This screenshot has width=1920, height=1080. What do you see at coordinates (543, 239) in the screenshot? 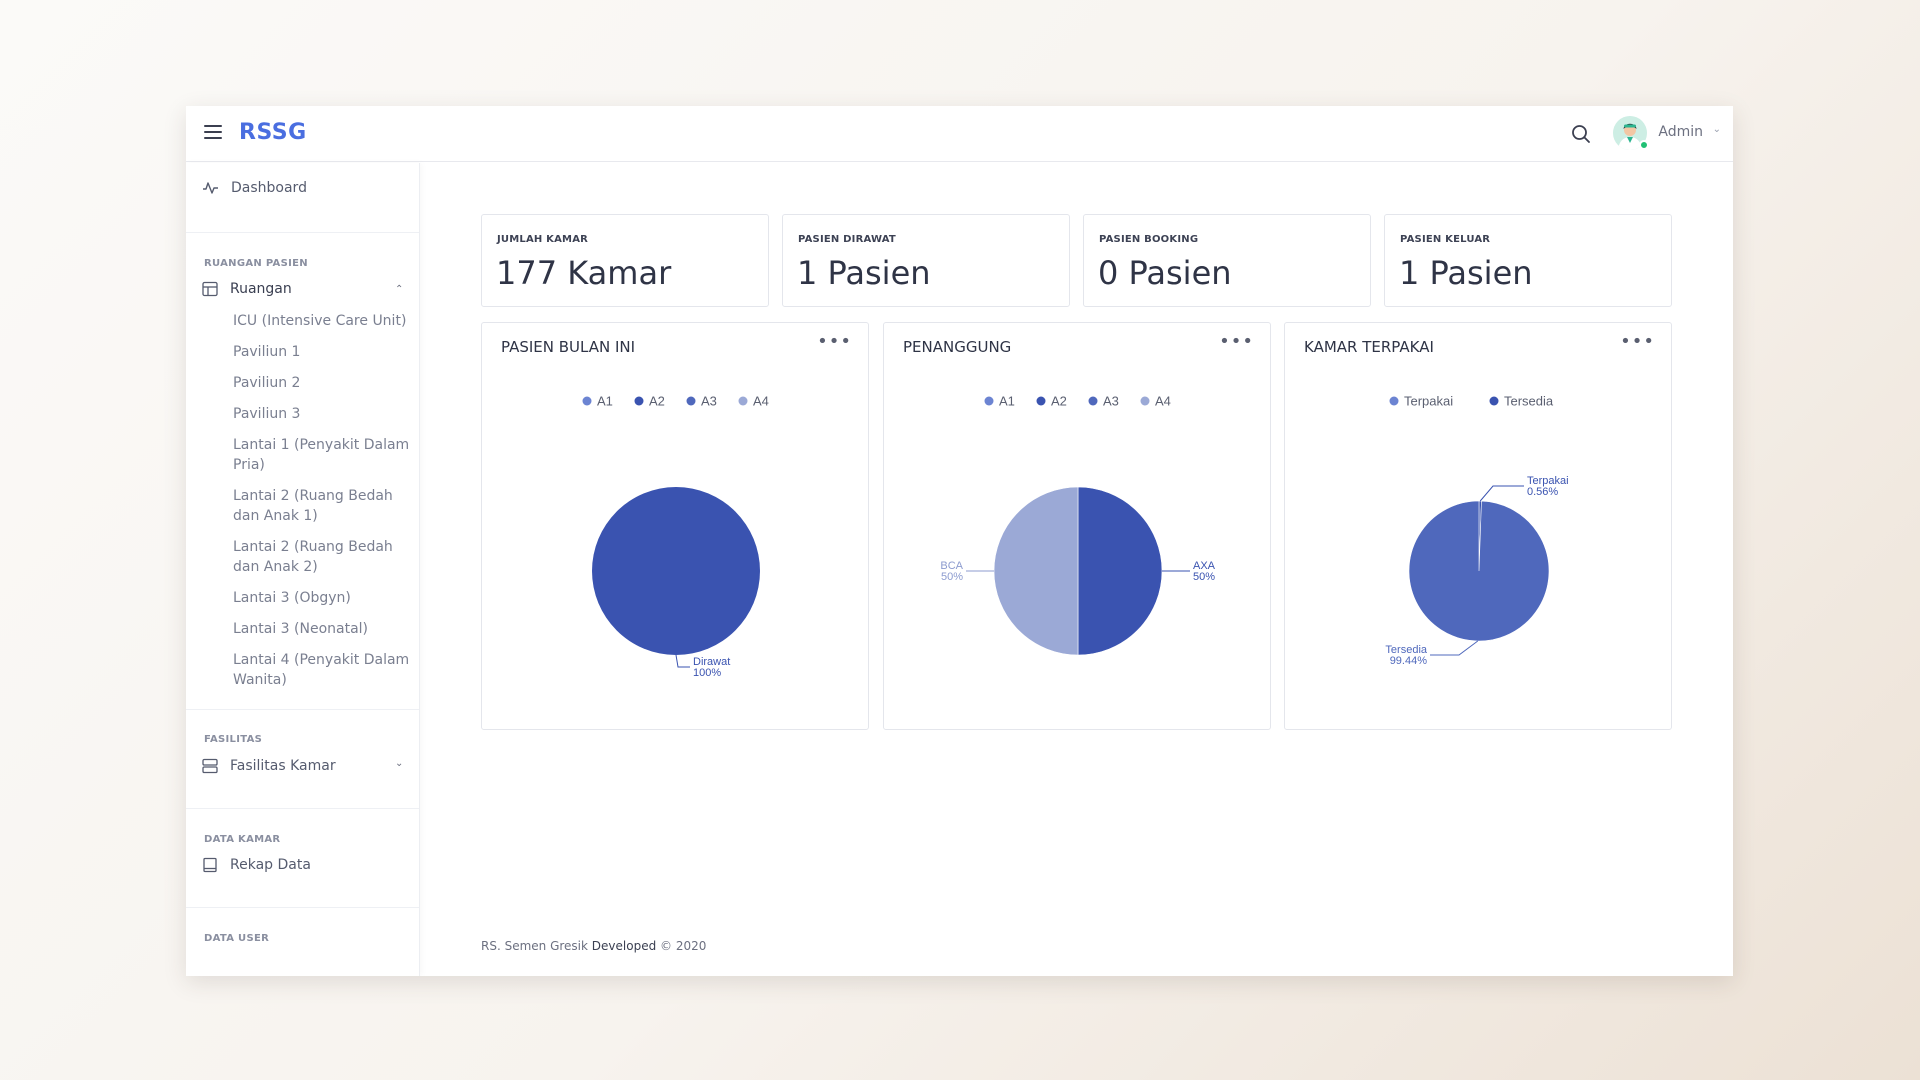
I see `stat-label: JUMLAH KAMAR` at bounding box center [543, 239].